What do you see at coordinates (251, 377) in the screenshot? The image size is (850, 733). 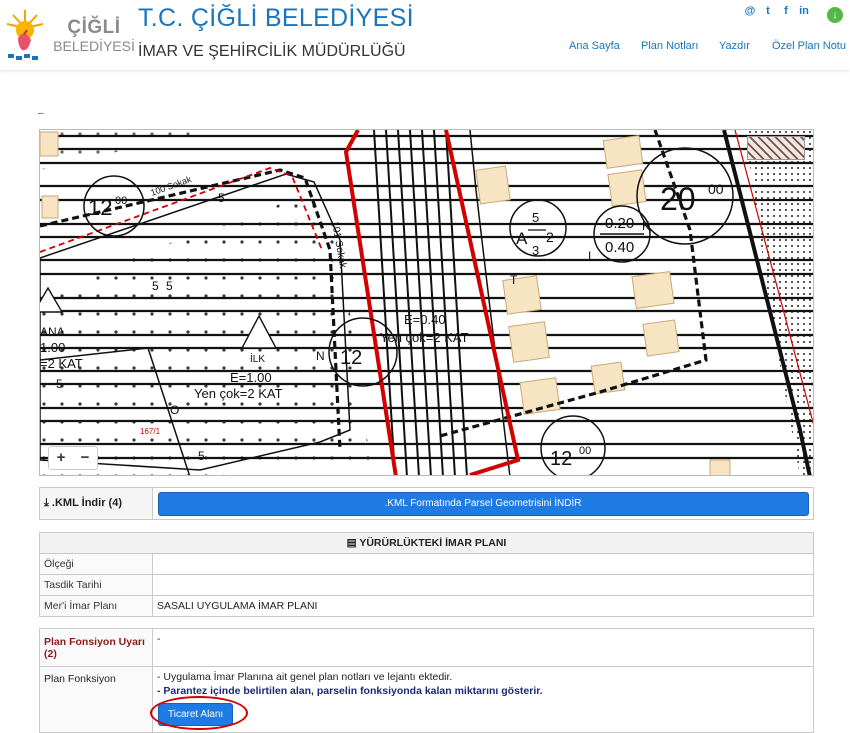 I see `map-label-e-left: E=1.00` at bounding box center [251, 377].